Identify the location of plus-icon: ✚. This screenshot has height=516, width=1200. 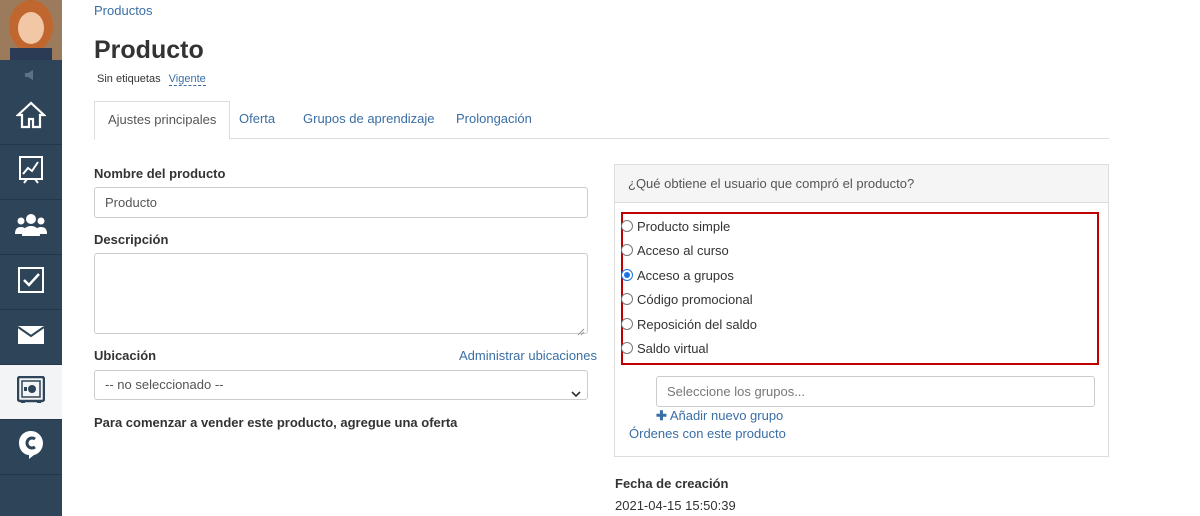
(661, 415).